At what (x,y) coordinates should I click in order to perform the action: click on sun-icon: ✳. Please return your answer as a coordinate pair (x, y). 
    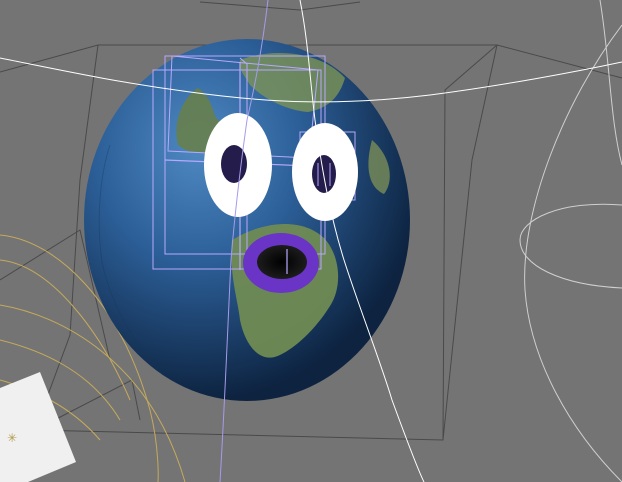
    Looking at the image, I should click on (12, 438).